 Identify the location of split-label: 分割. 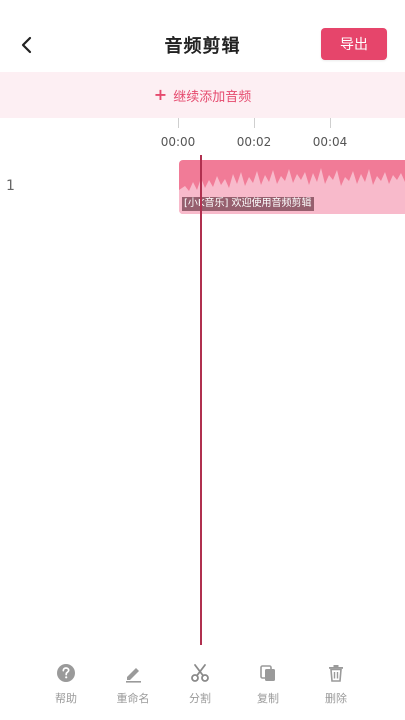
(200, 698).